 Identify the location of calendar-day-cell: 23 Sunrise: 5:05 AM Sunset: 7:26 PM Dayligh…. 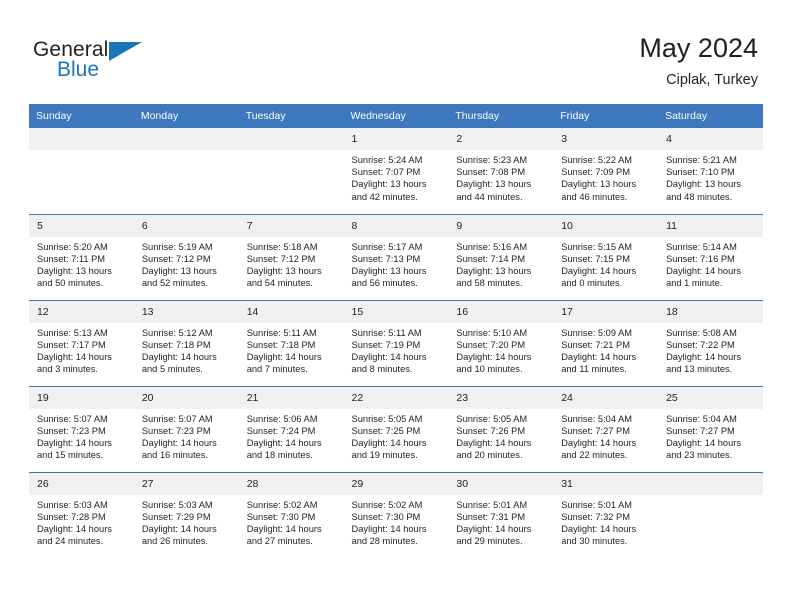
(501, 428).